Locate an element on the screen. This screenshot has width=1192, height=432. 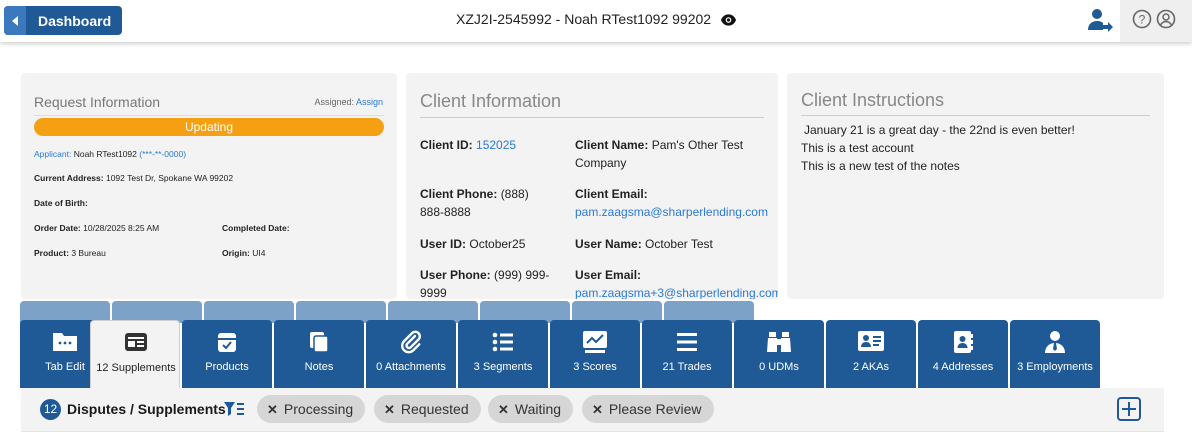
list-icon is located at coordinates (502, 342).